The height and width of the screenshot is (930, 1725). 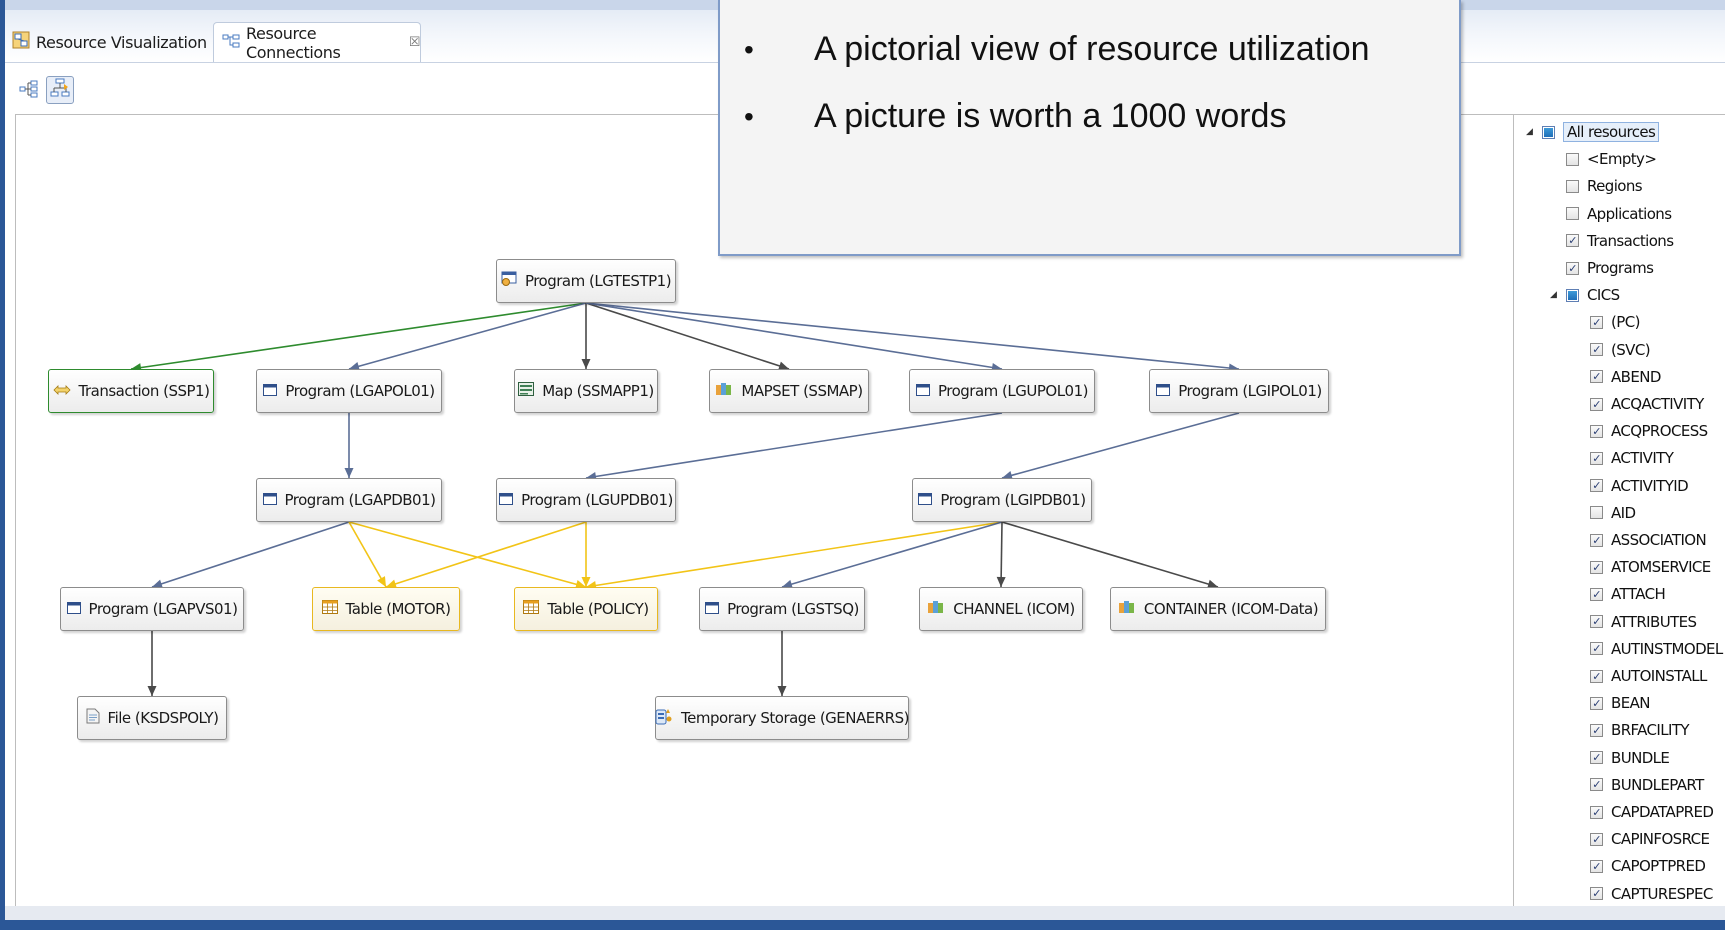 What do you see at coordinates (1127, 609) in the screenshot?
I see `container-books-icon` at bounding box center [1127, 609].